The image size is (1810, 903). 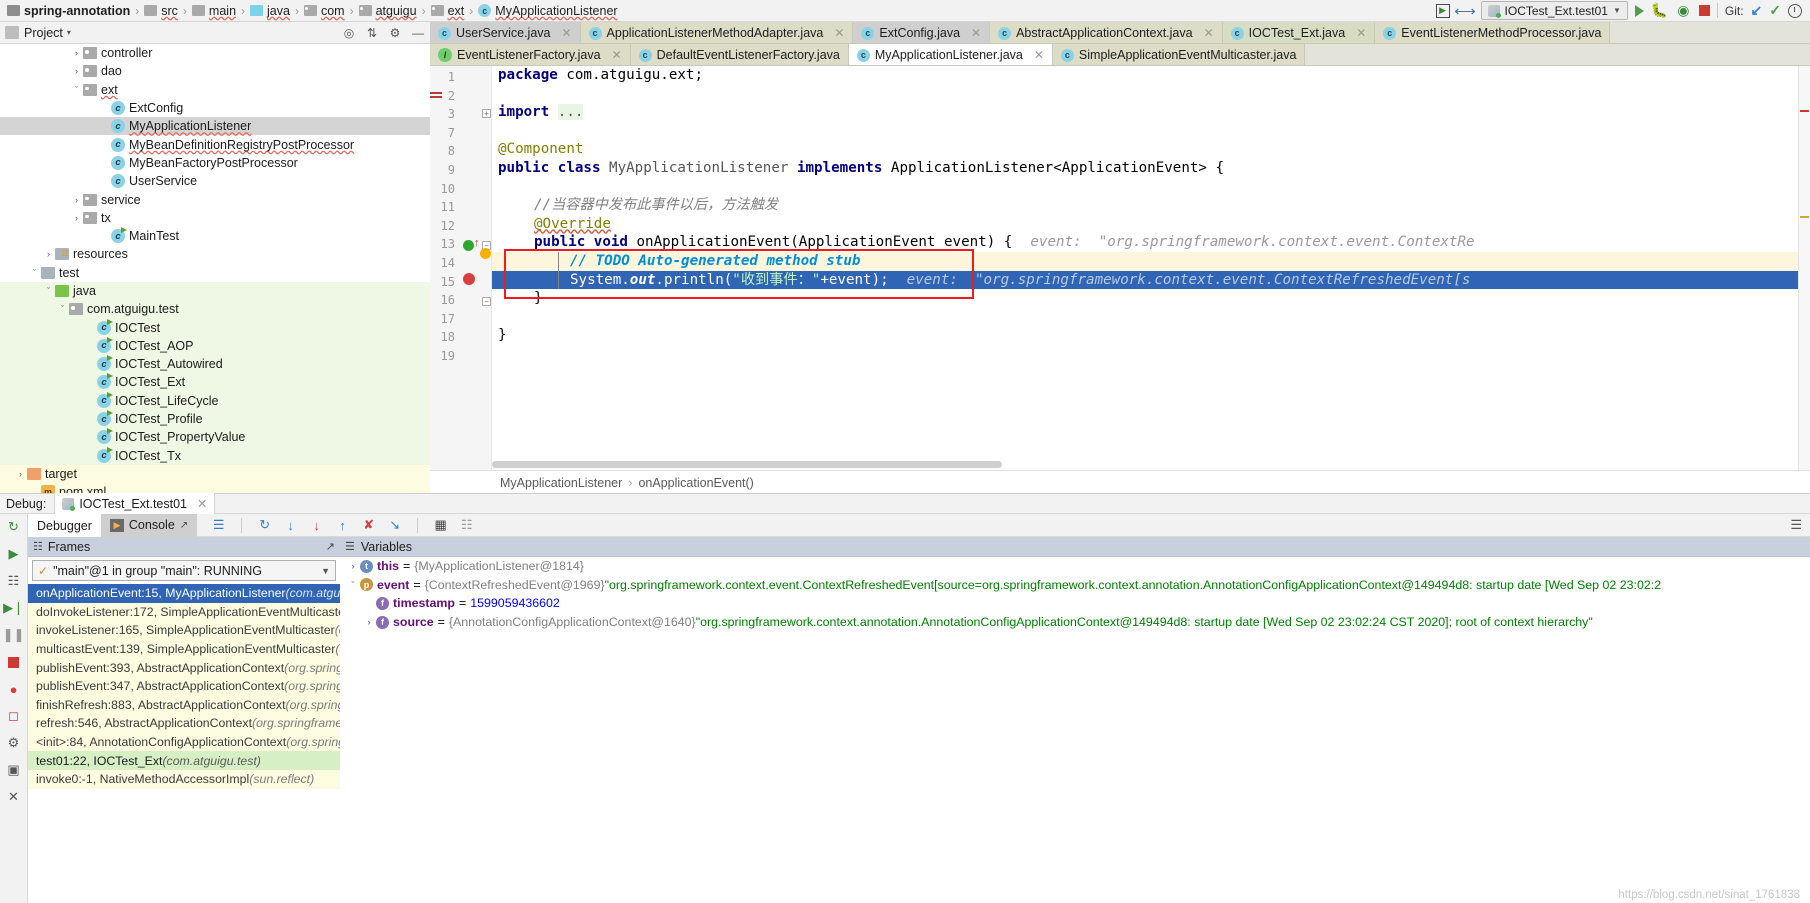 I want to click on hammer-icon: ⟷, so click(x=1465, y=11).